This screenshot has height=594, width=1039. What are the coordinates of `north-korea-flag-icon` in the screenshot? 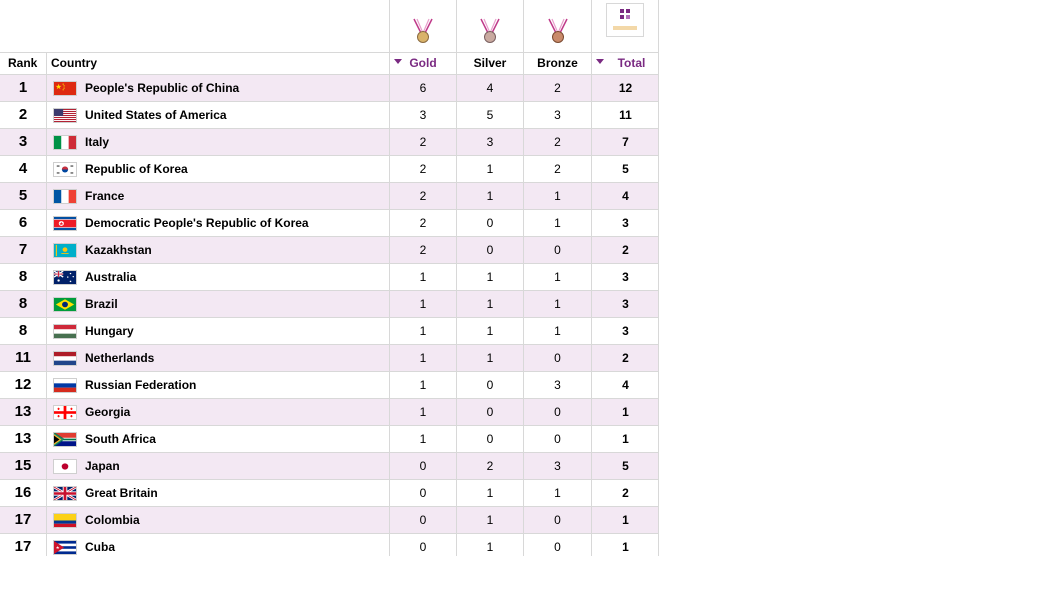 It's located at (65, 223).